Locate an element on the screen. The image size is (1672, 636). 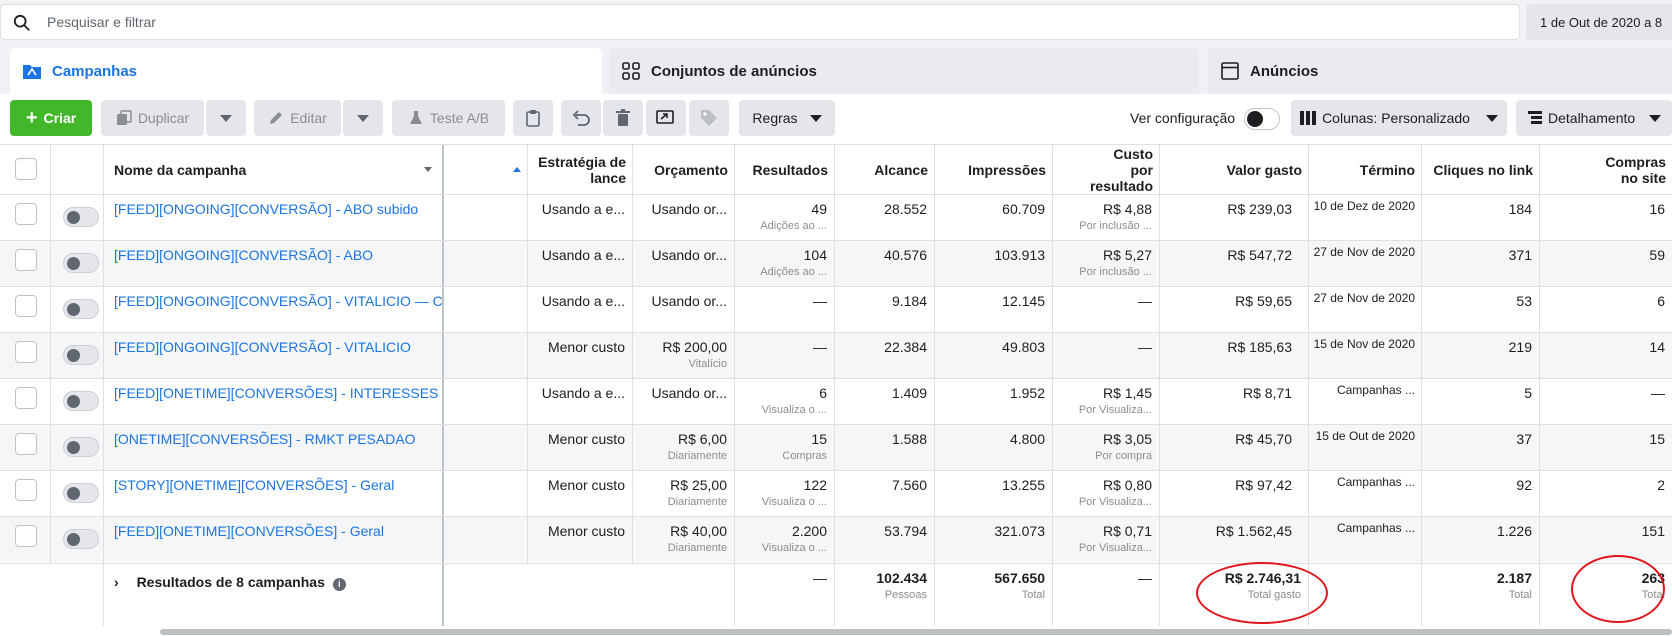
summary-cost: — is located at coordinates (1106, 595).